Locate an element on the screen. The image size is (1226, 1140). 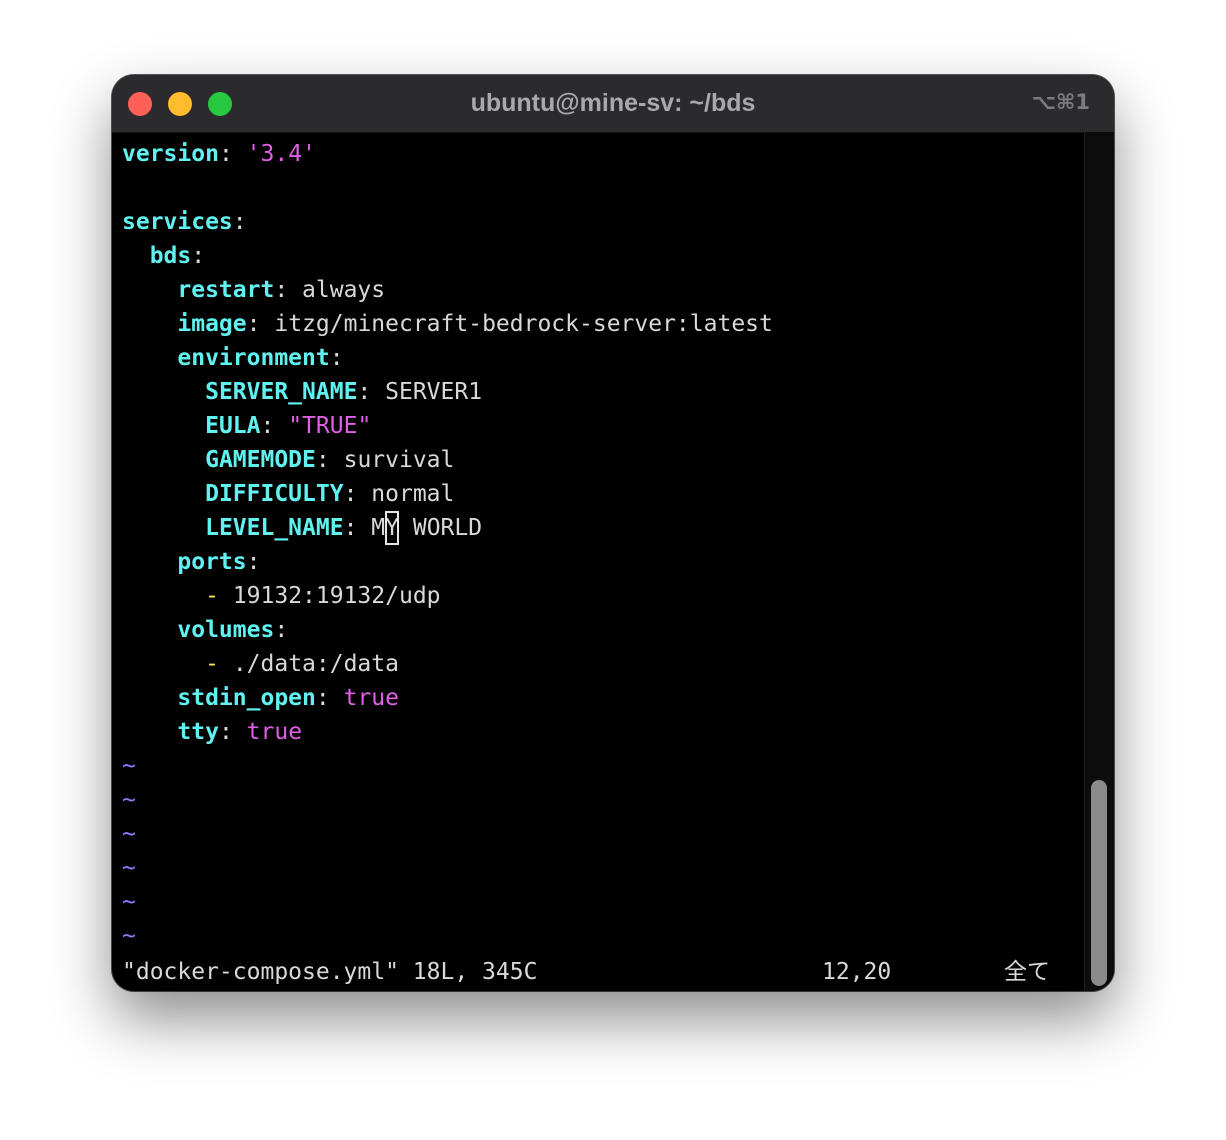
title-bar: ubuntu@mine-sv: ~/bds ⌥⌘1 is located at coordinates (613, 104).